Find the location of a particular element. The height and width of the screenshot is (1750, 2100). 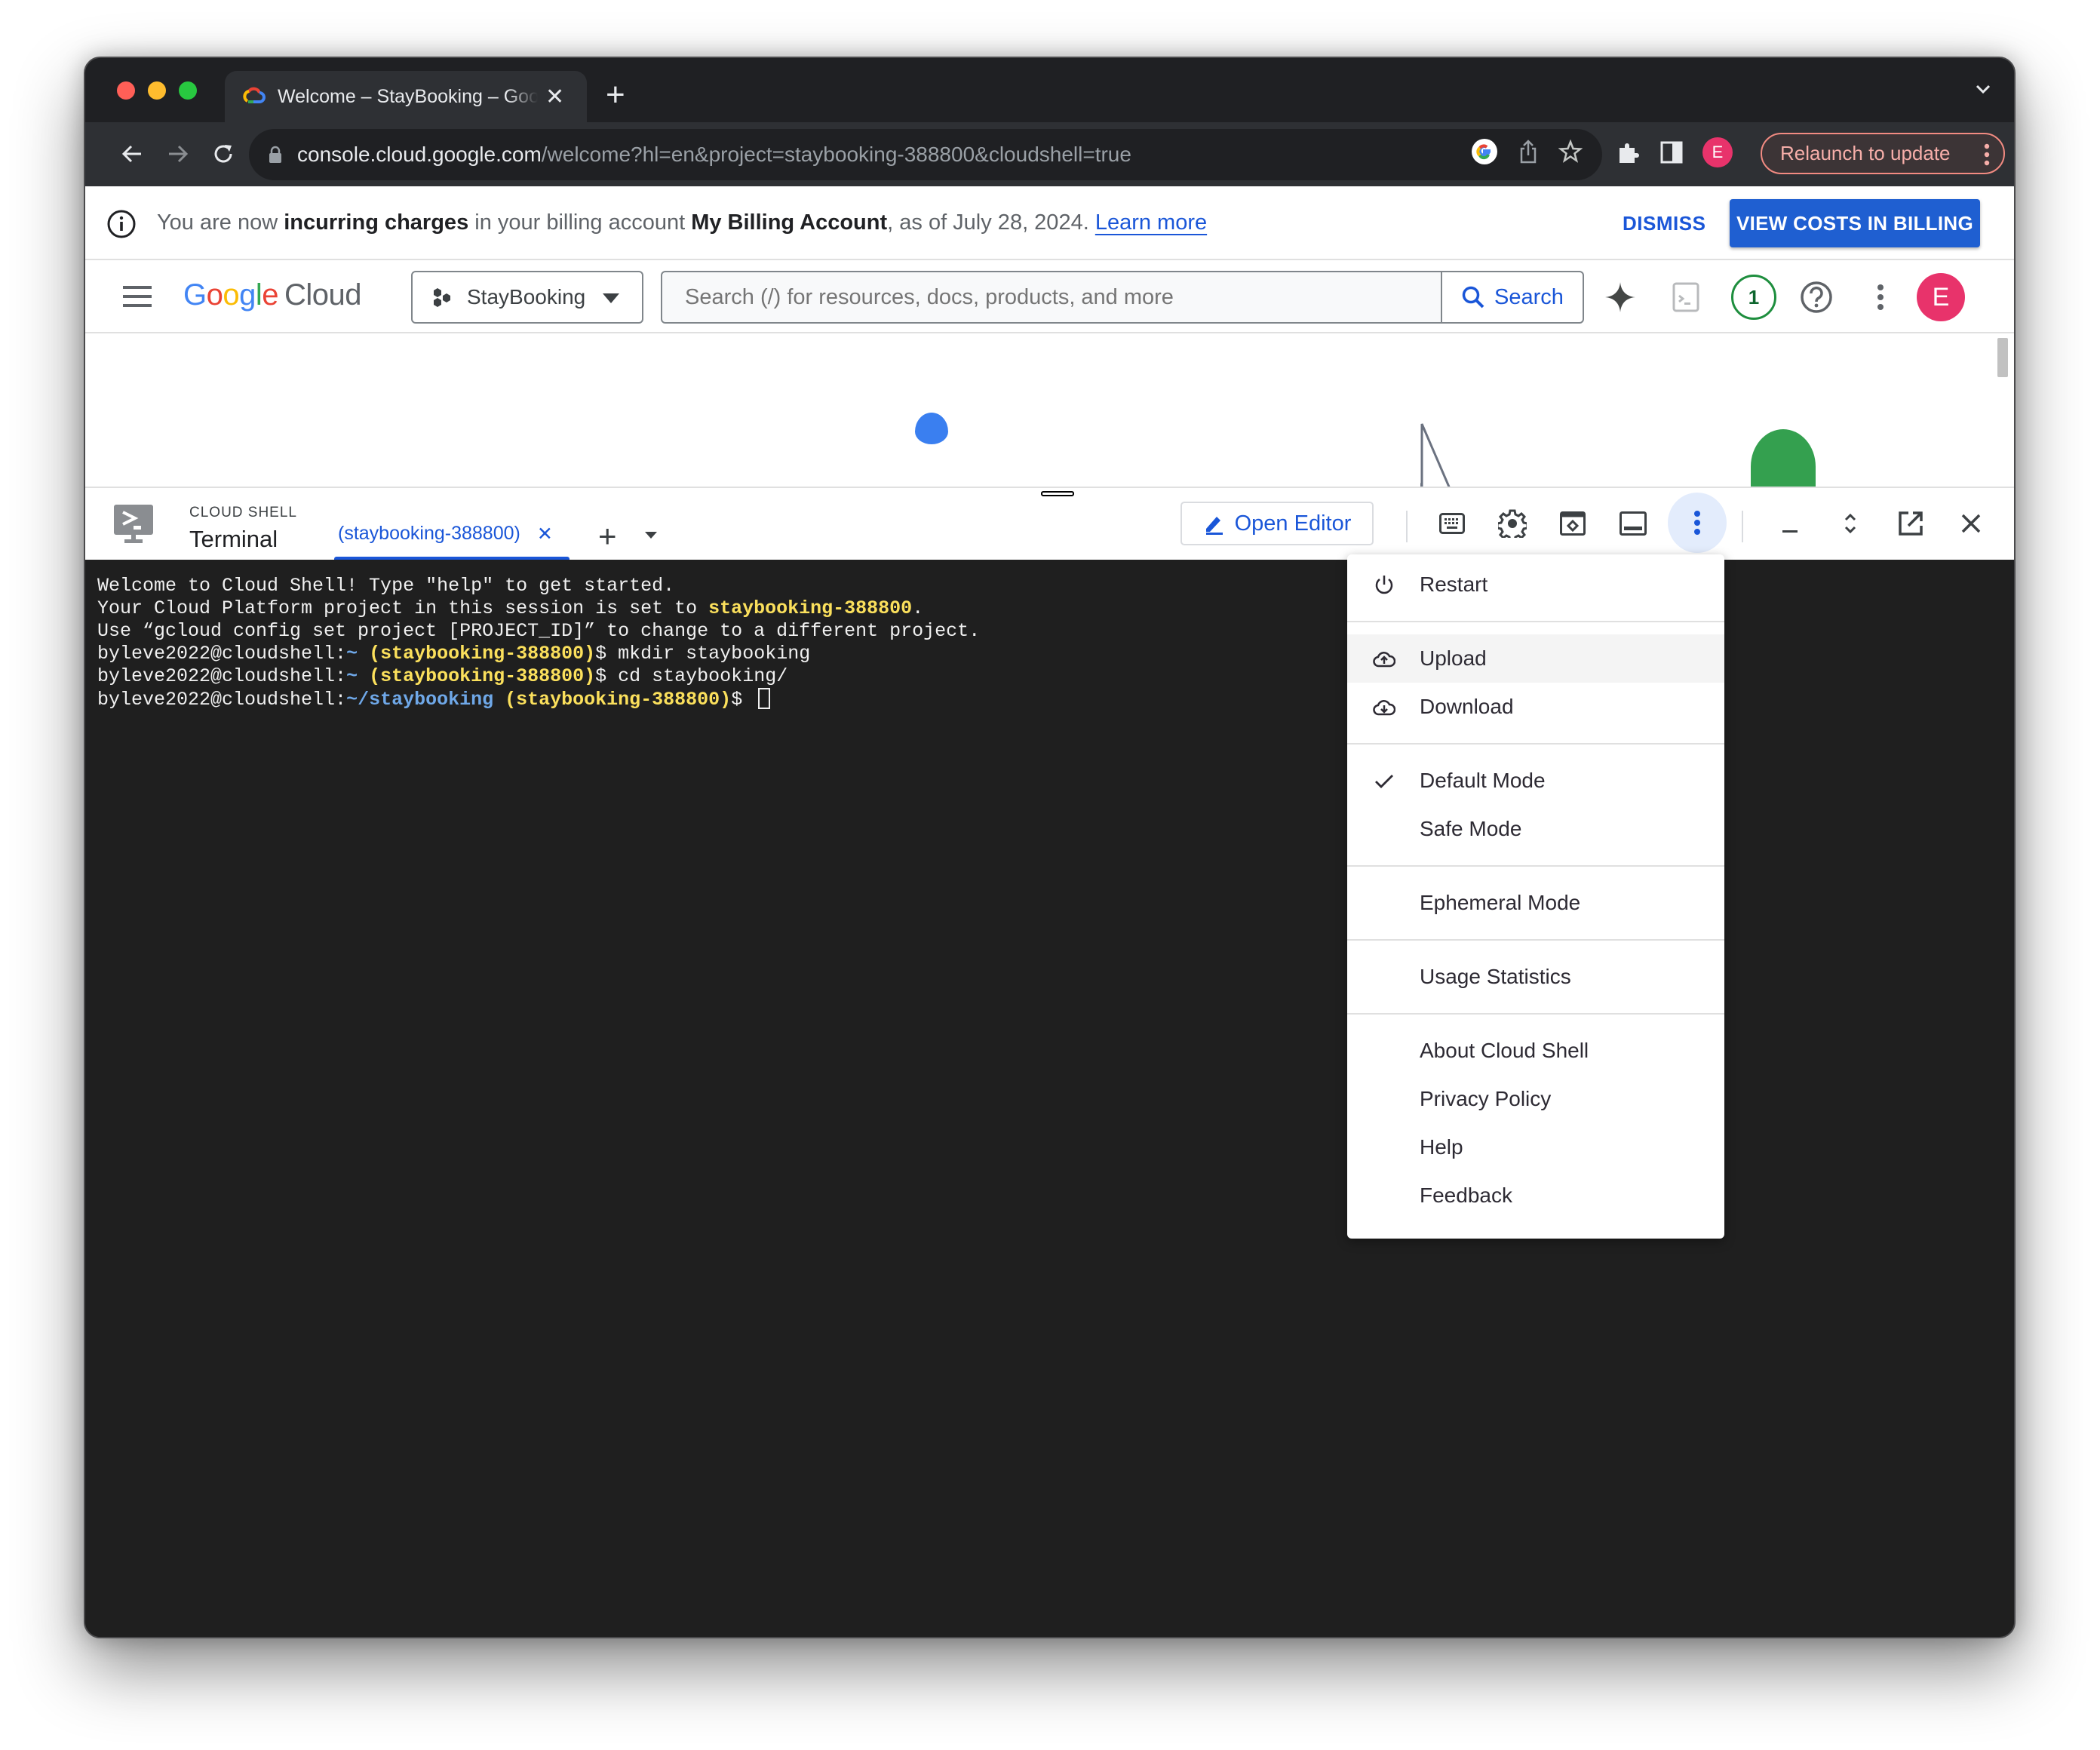

activate-cloud-shell-icon is located at coordinates (1686, 297).